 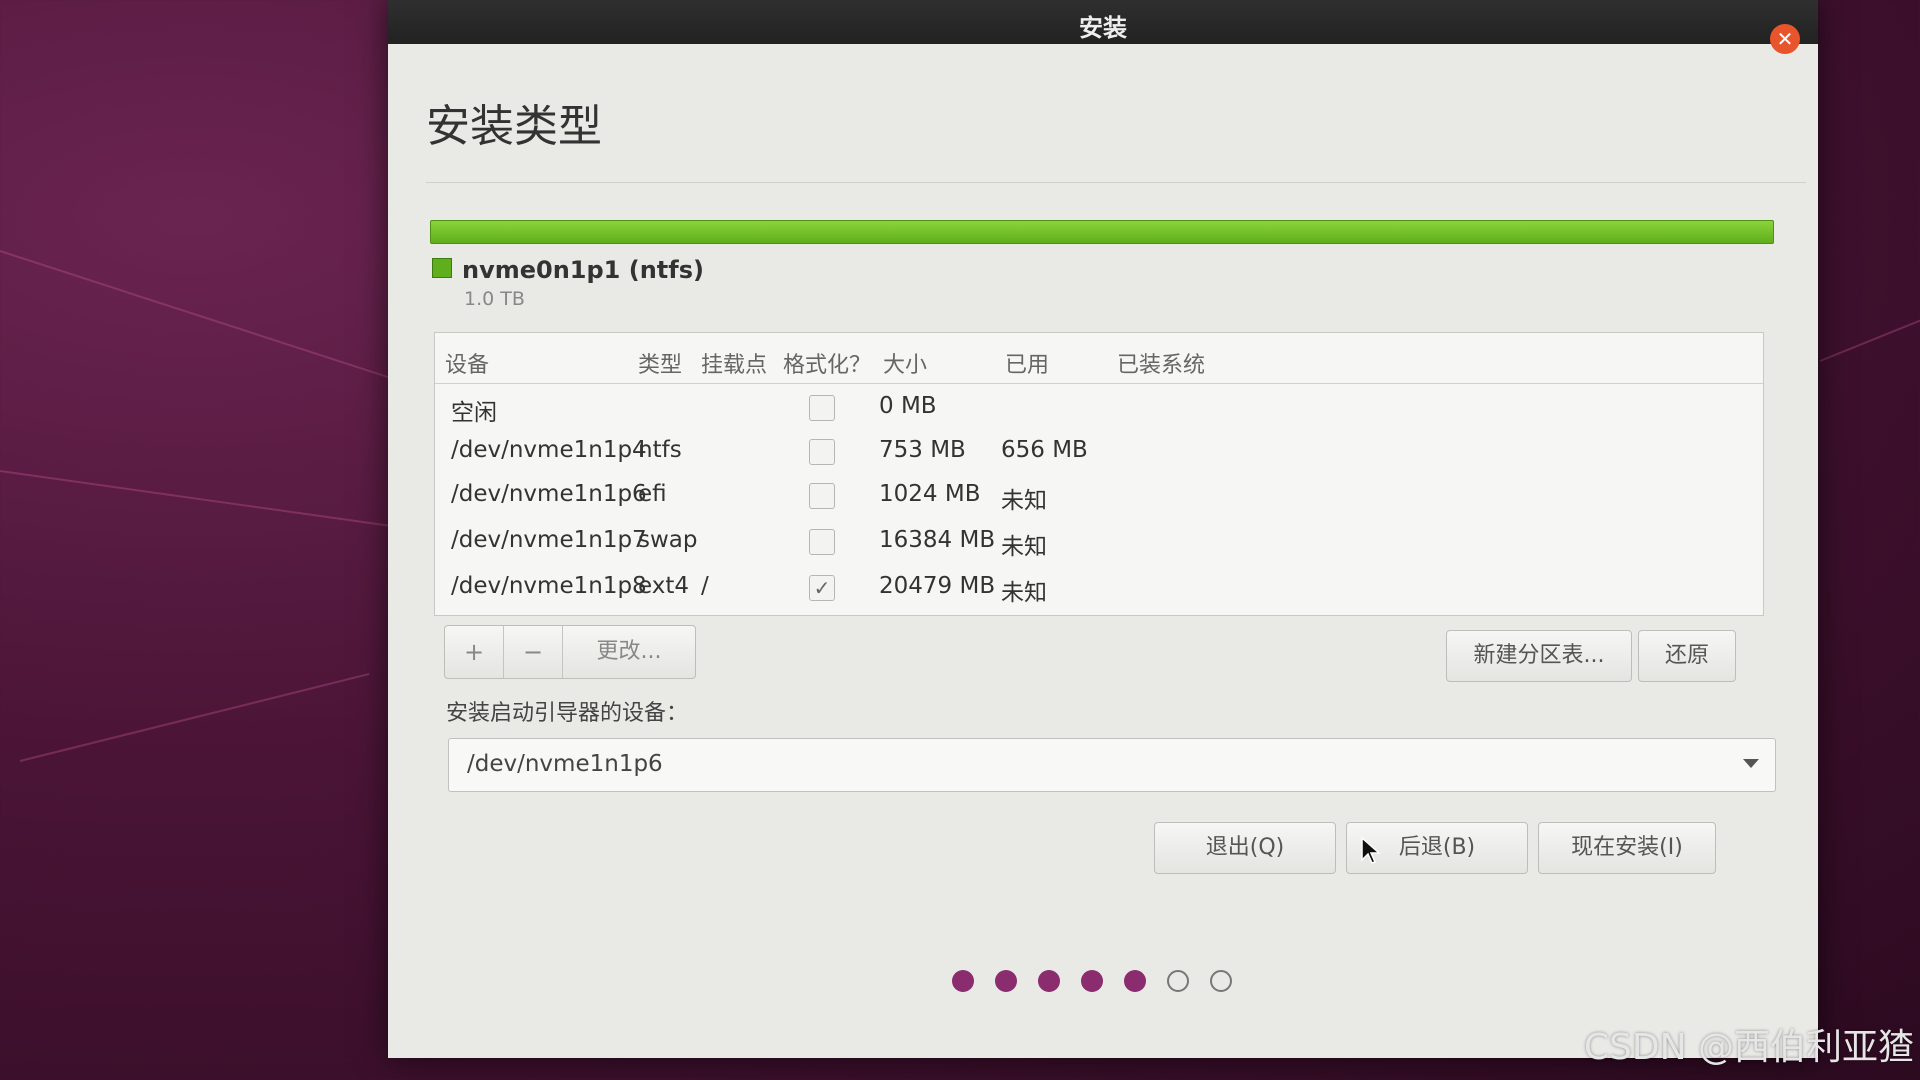 What do you see at coordinates (930, 494) in the screenshot?
I see `cell-size: 1024 MB` at bounding box center [930, 494].